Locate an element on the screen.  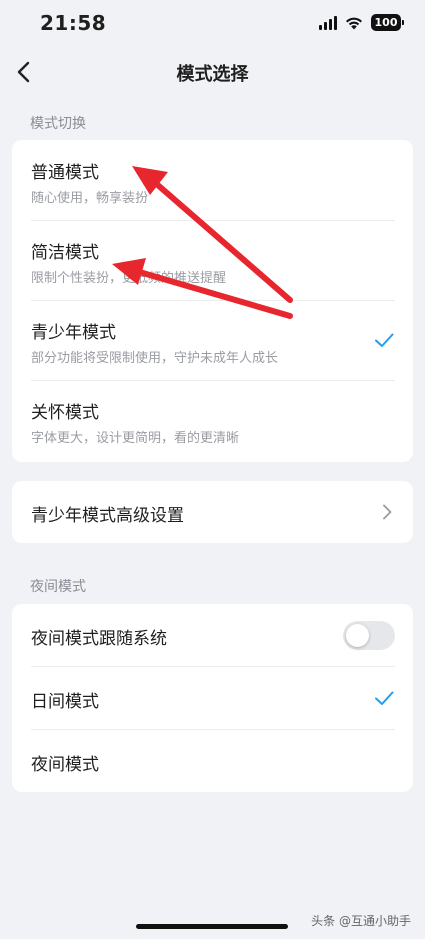
mode-item-title: 普通模式 is located at coordinates (65, 173).